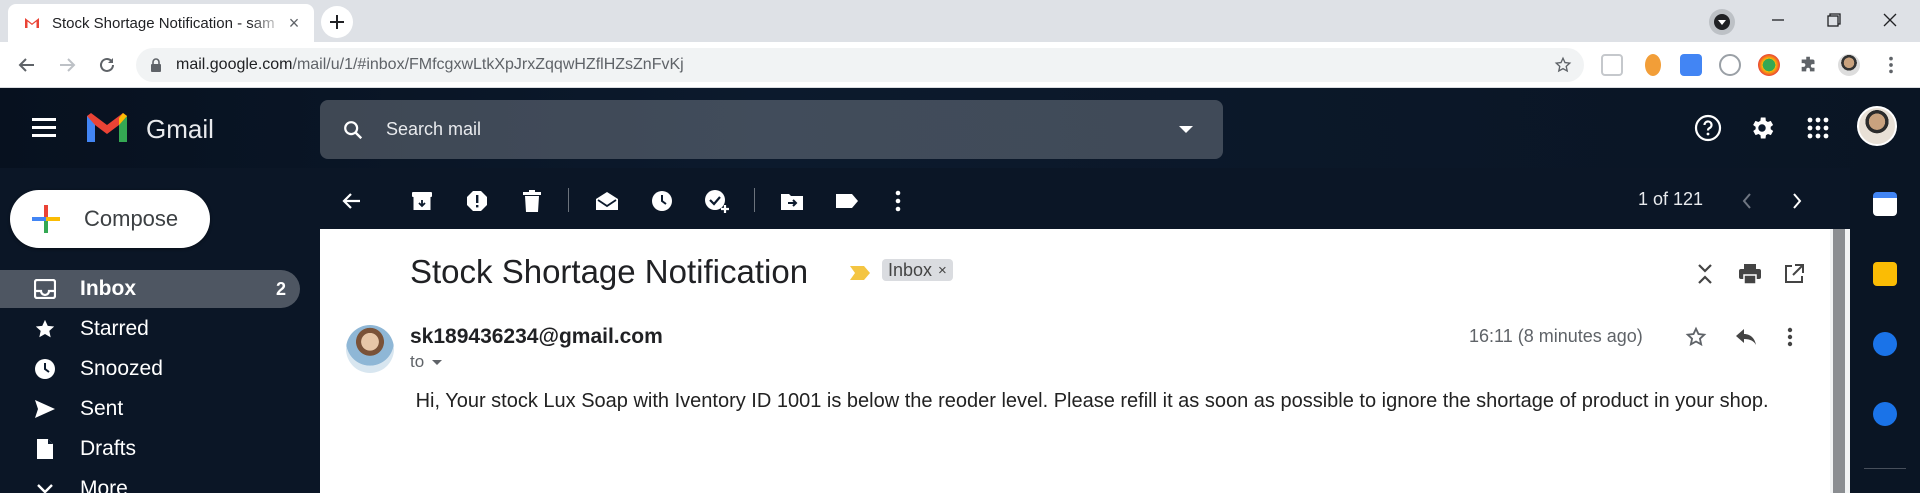 The image size is (1920, 493). I want to click on collapse-icon, so click(1705, 274).